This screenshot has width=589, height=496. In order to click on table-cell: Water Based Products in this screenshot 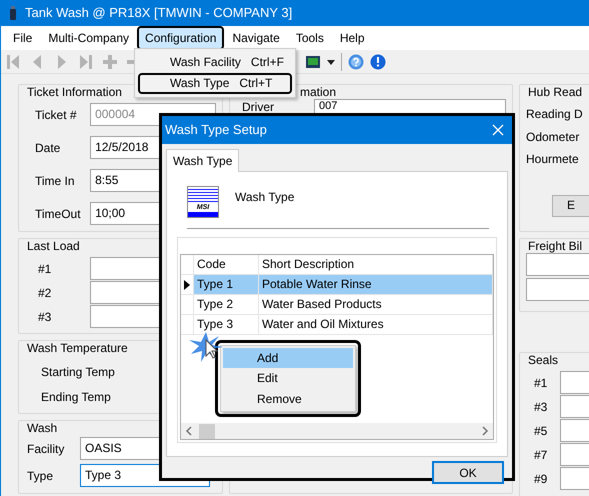, I will do `click(376, 304)`.